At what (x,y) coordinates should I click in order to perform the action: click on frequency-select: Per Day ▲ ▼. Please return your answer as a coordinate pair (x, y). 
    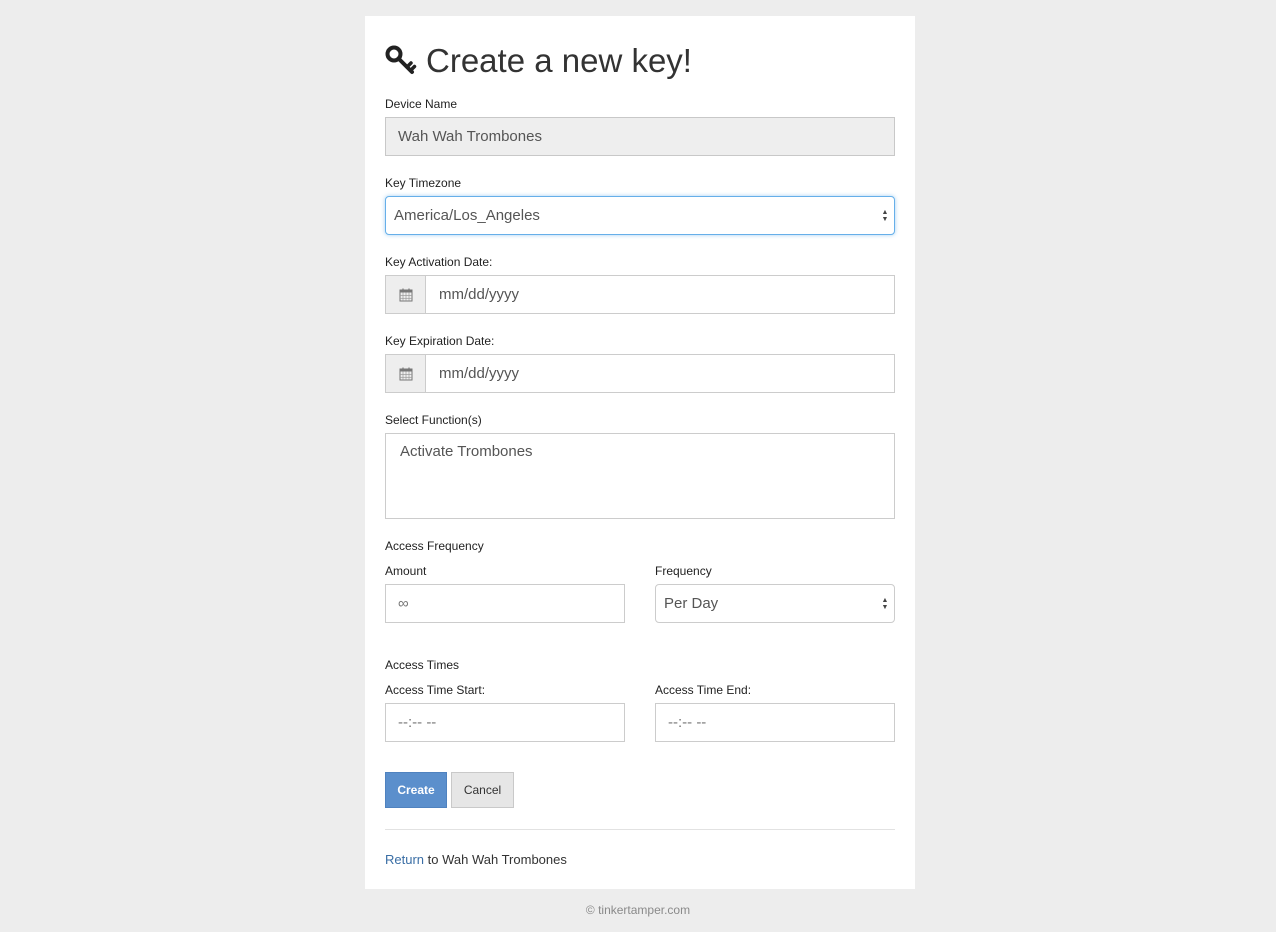
    Looking at the image, I should click on (775, 603).